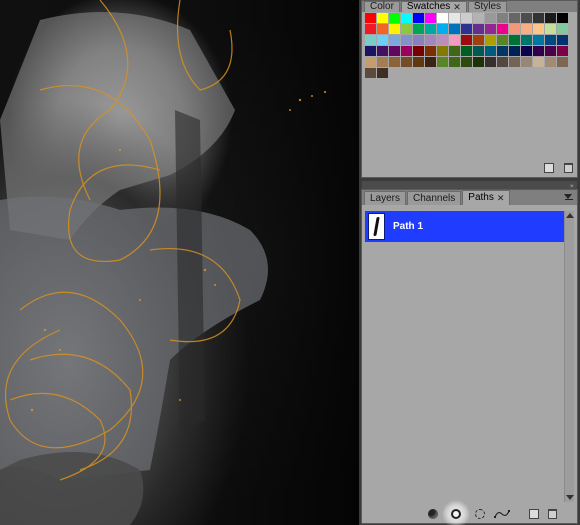  What do you see at coordinates (549, 168) in the screenshot?
I see `new-swatch-icon` at bounding box center [549, 168].